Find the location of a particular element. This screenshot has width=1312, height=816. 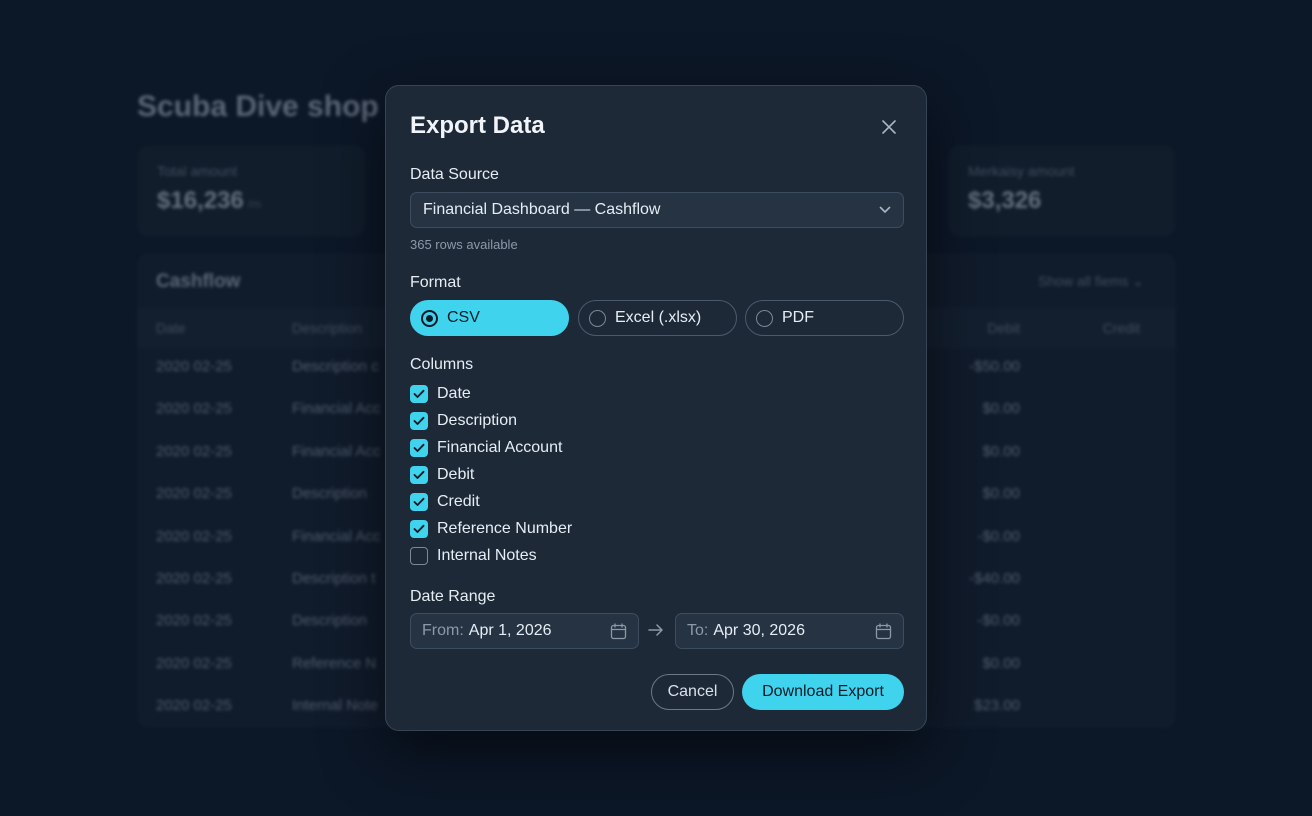

show-all-filter: Show all fiems ⌄ is located at coordinates (1091, 281).